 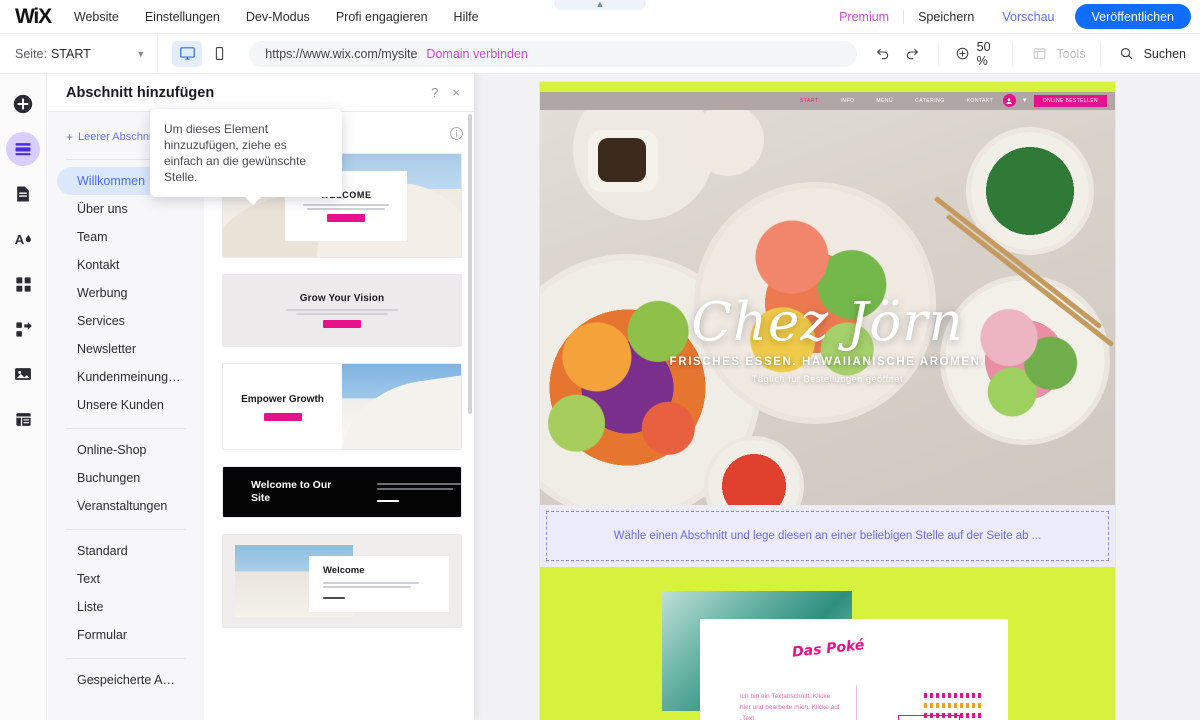 I want to click on hero-note: Täglich für Bestellungen geöffnet, so click(x=827, y=379).